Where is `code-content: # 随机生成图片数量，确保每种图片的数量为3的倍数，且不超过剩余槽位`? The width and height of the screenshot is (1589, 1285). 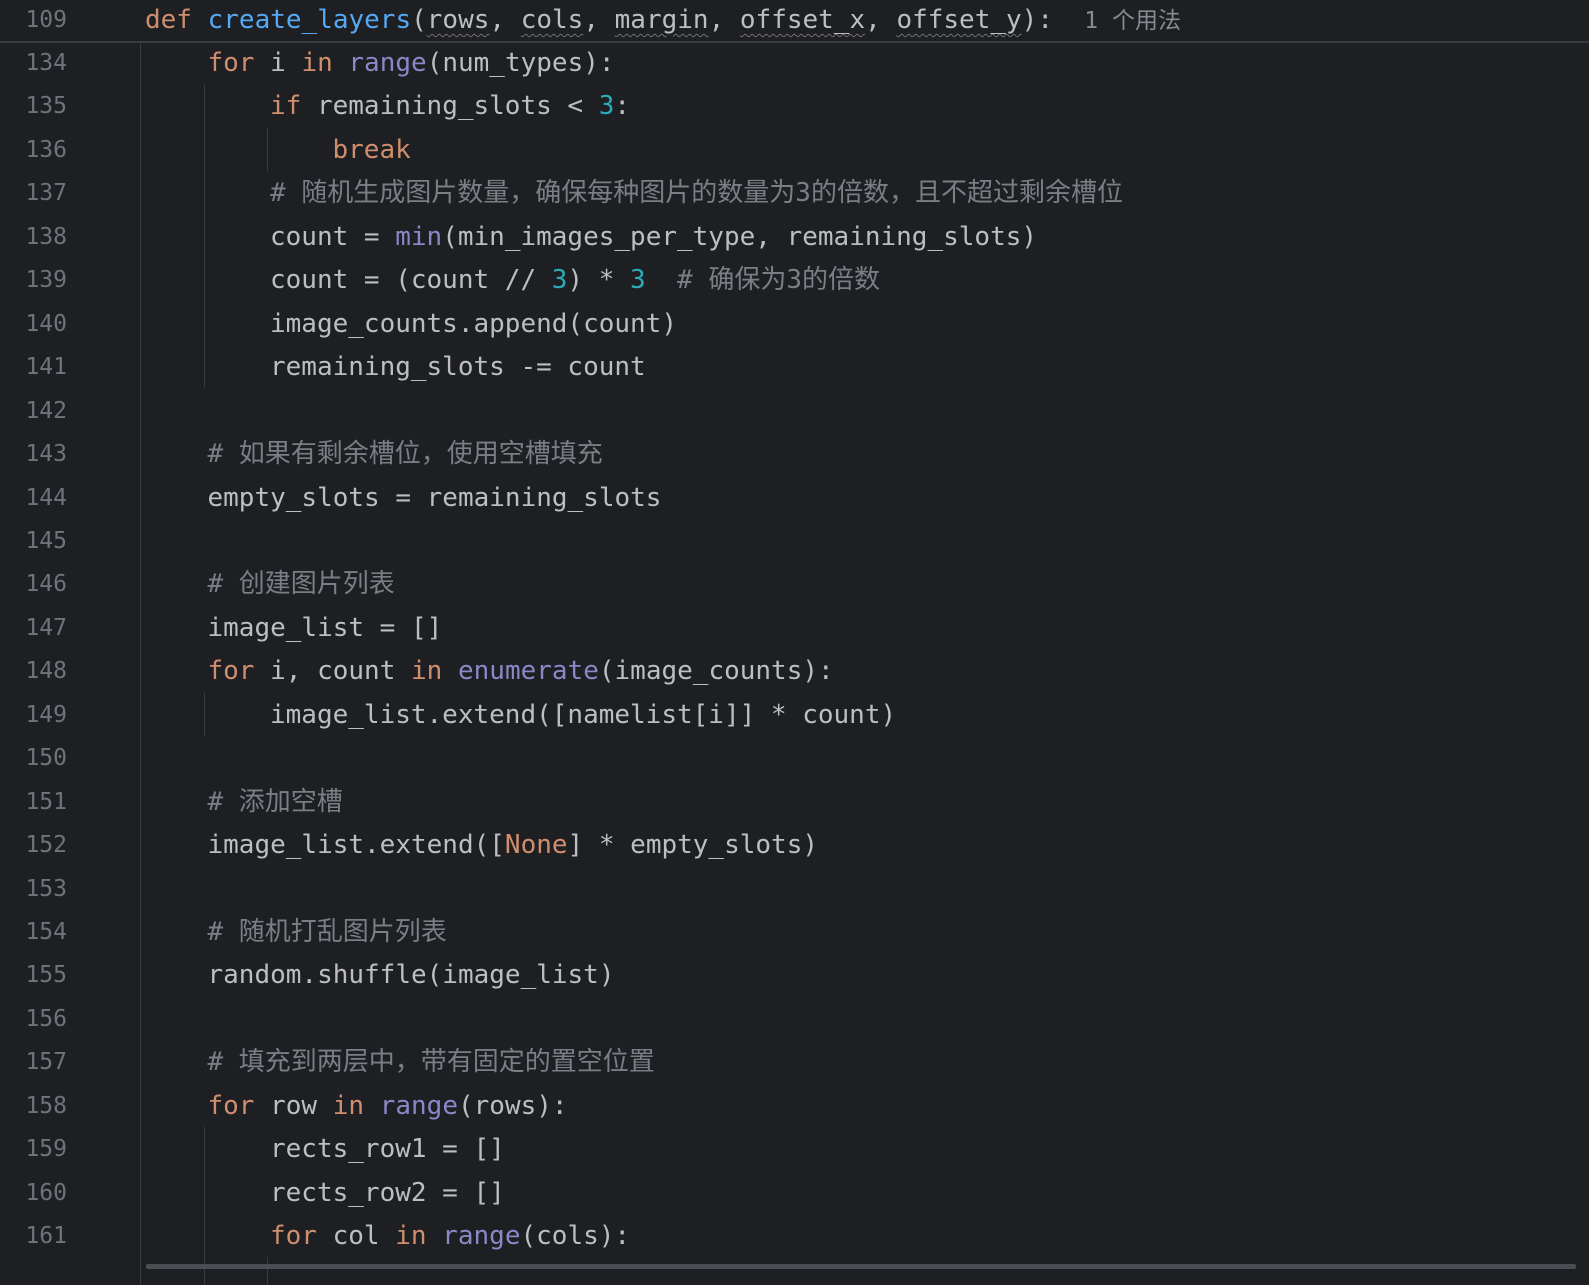 code-content: # 随机生成图片数量，确保每种图片的数量为3的倍数，且不超过剩余槽位 is located at coordinates (696, 193).